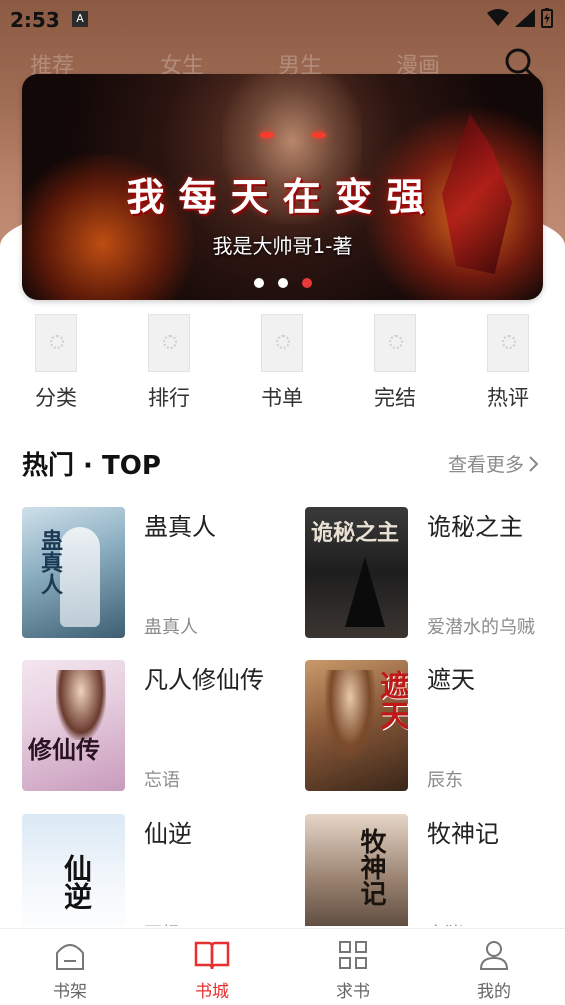  Describe the element at coordinates (70, 957) in the screenshot. I see `bookshelf-icon` at that location.